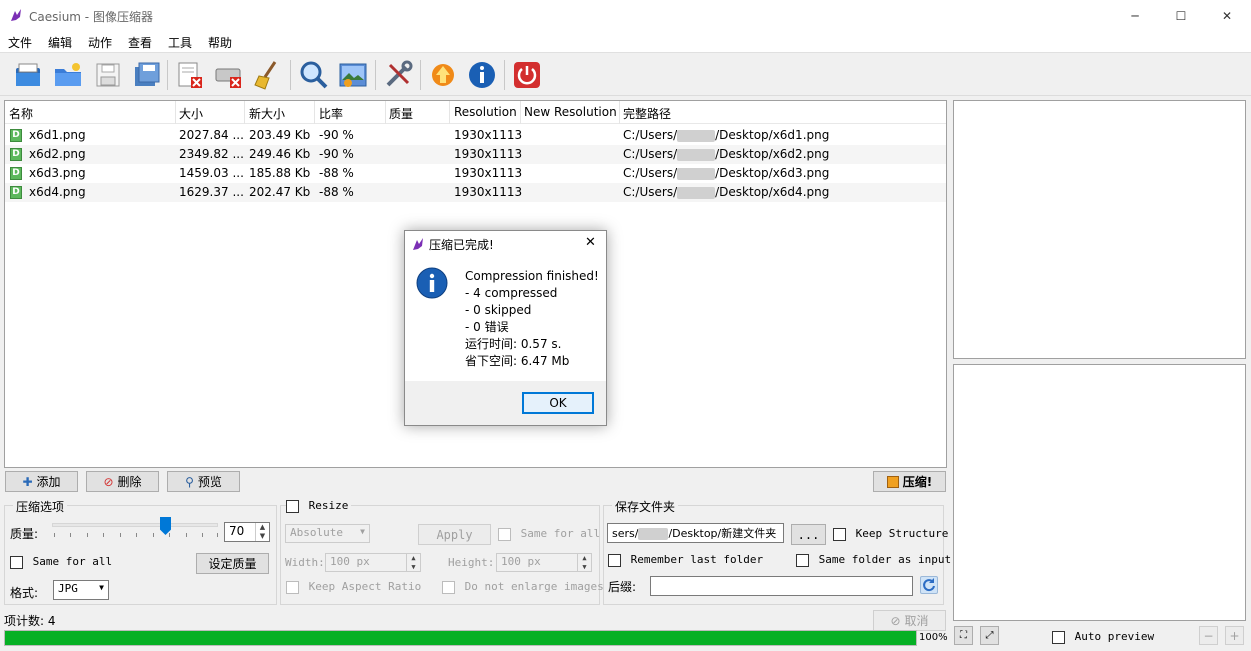 The height and width of the screenshot is (651, 1251). I want to click on same-for-all-compression: Same for all, so click(61, 562).